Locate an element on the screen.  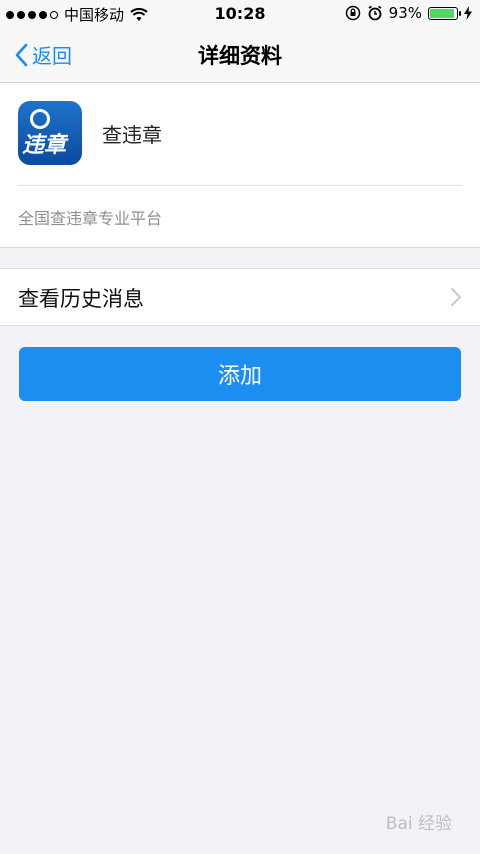
status-bar: 中国移动 10:28 93% is located at coordinates (240, 14).